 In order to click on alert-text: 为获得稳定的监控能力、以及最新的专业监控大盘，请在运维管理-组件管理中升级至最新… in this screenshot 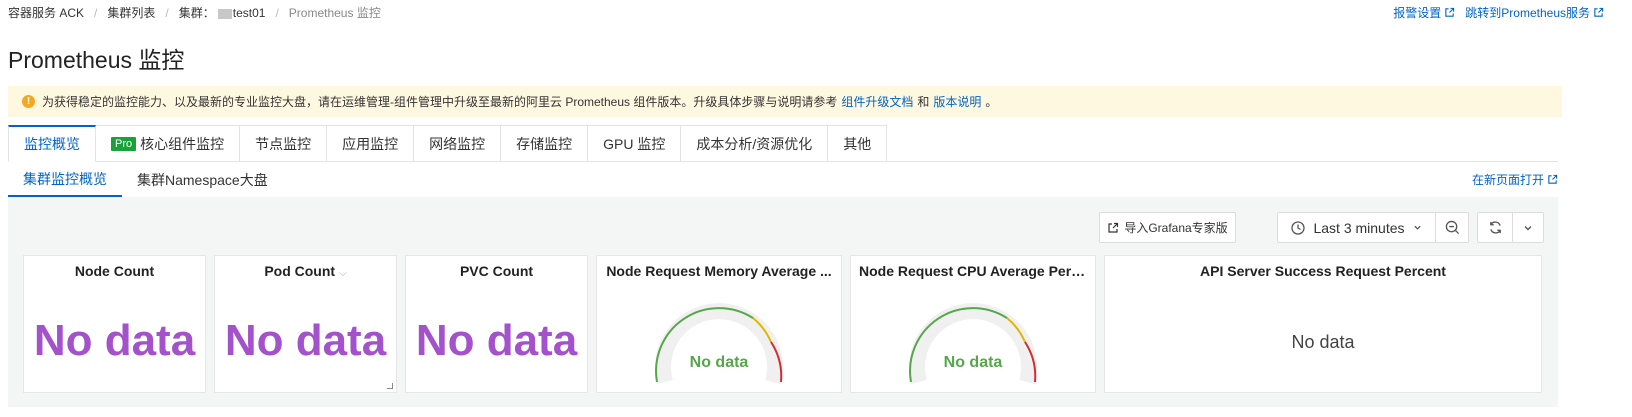, I will do `click(440, 102)`.